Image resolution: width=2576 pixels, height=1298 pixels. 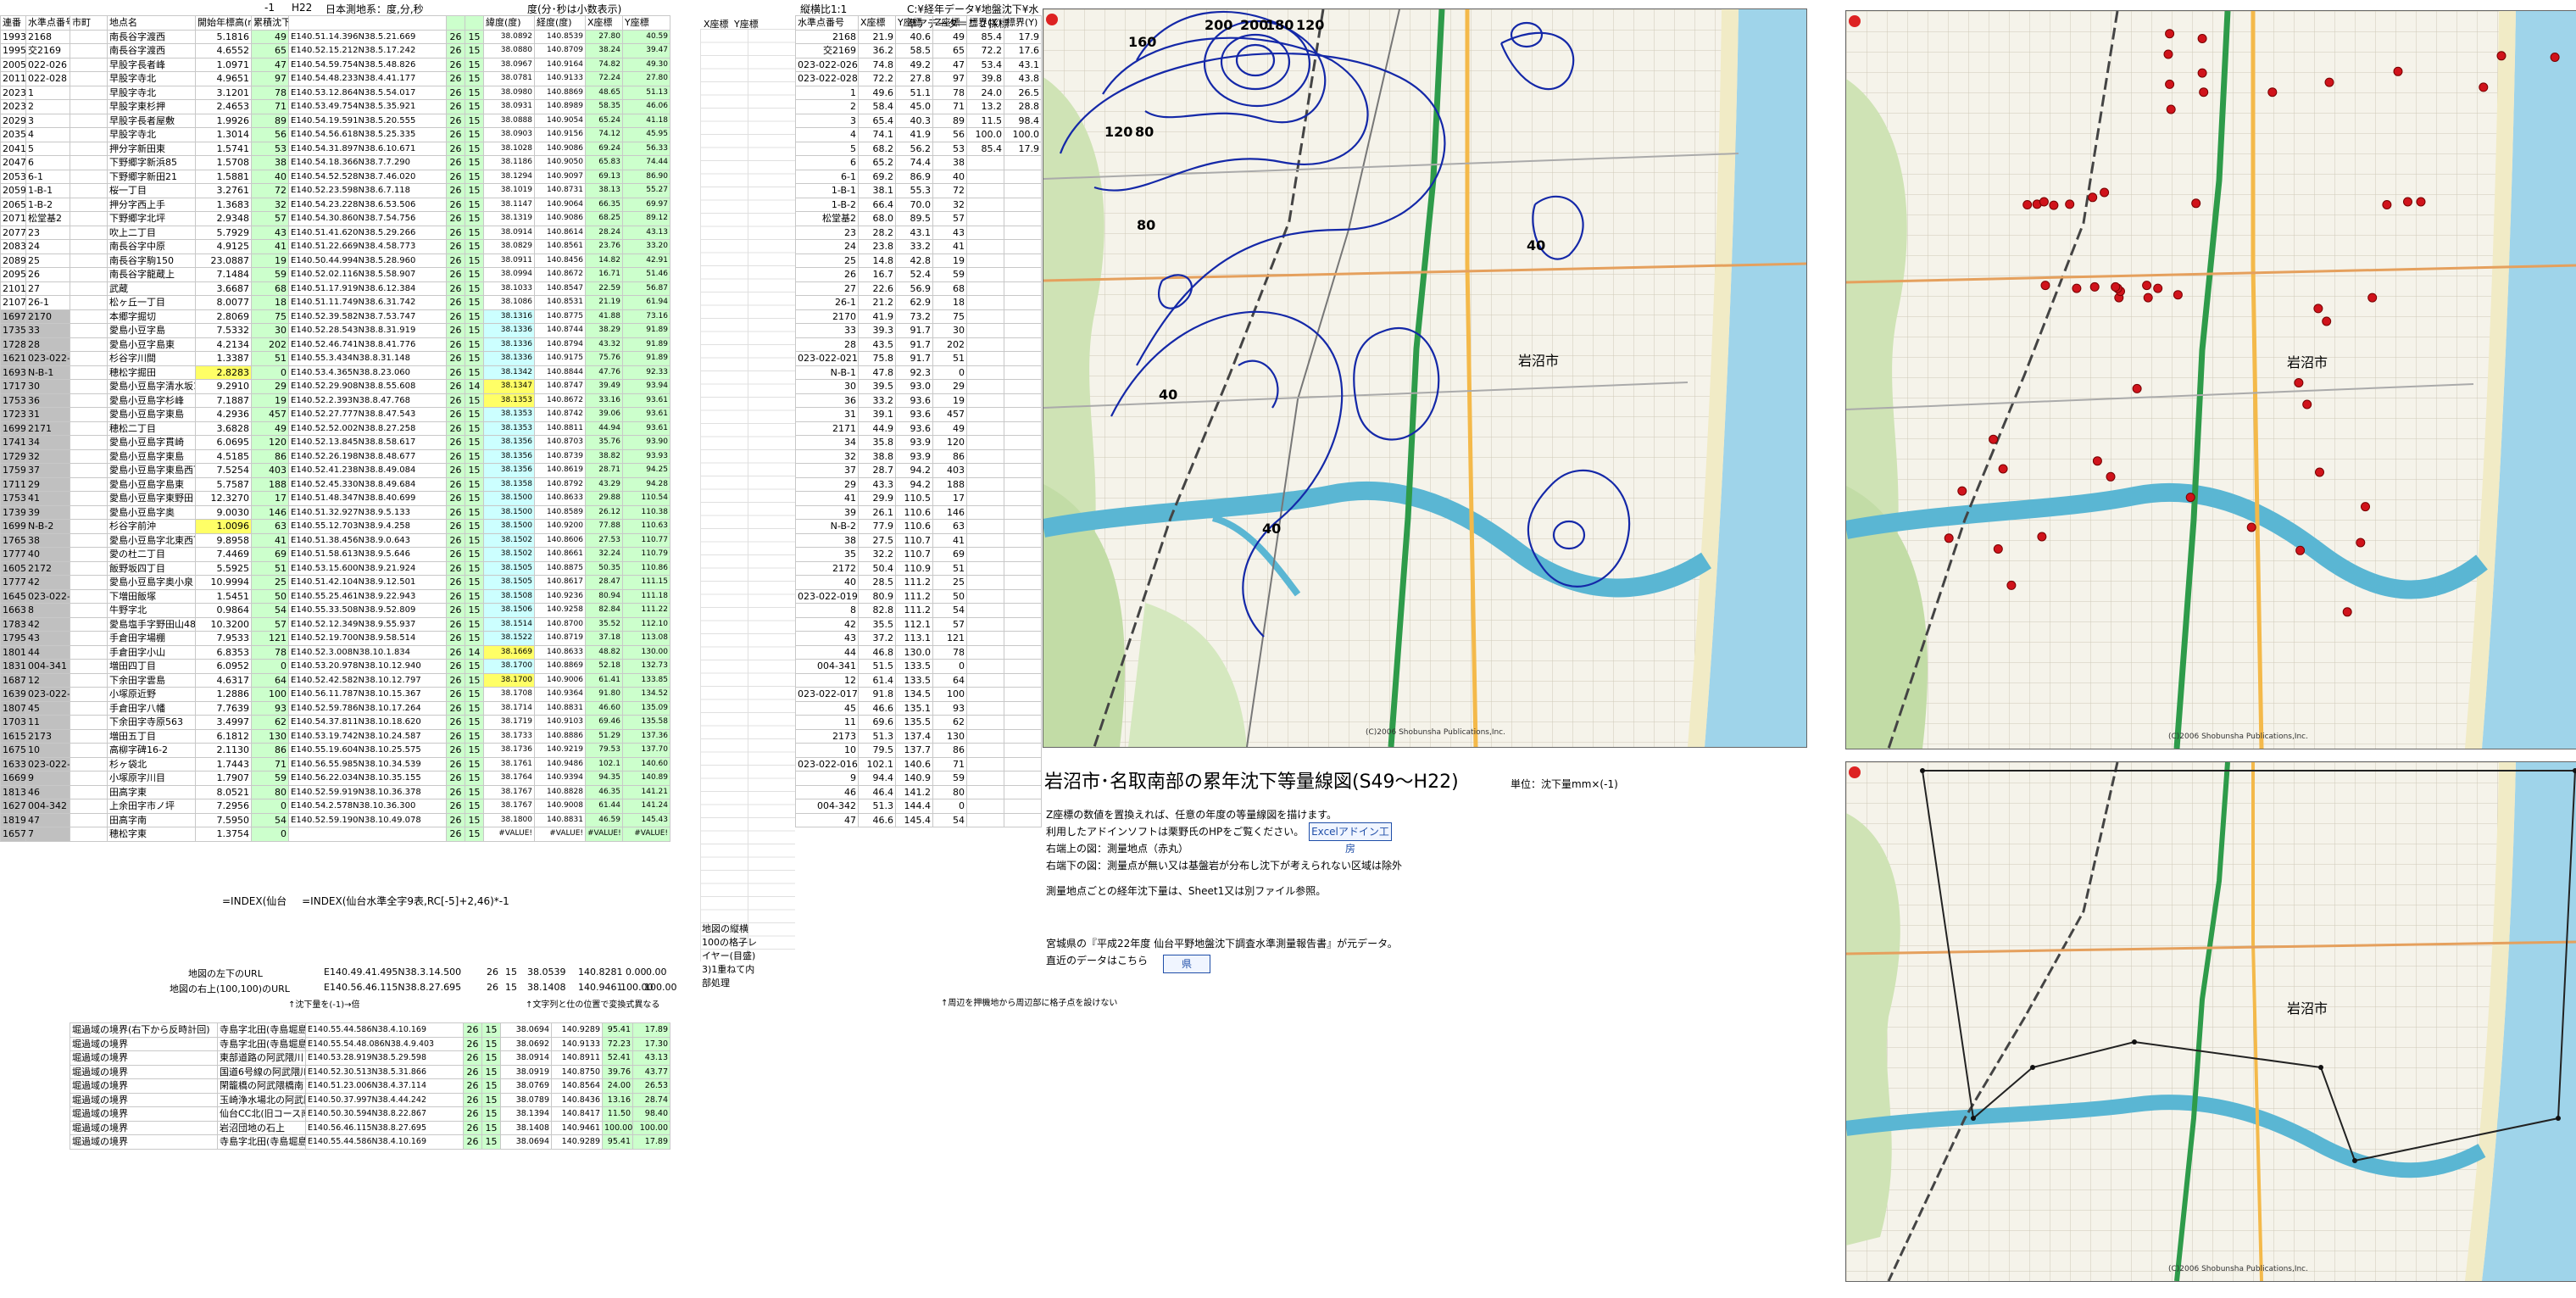 I want to click on table-cell: 86.90, so click(x=646, y=176).